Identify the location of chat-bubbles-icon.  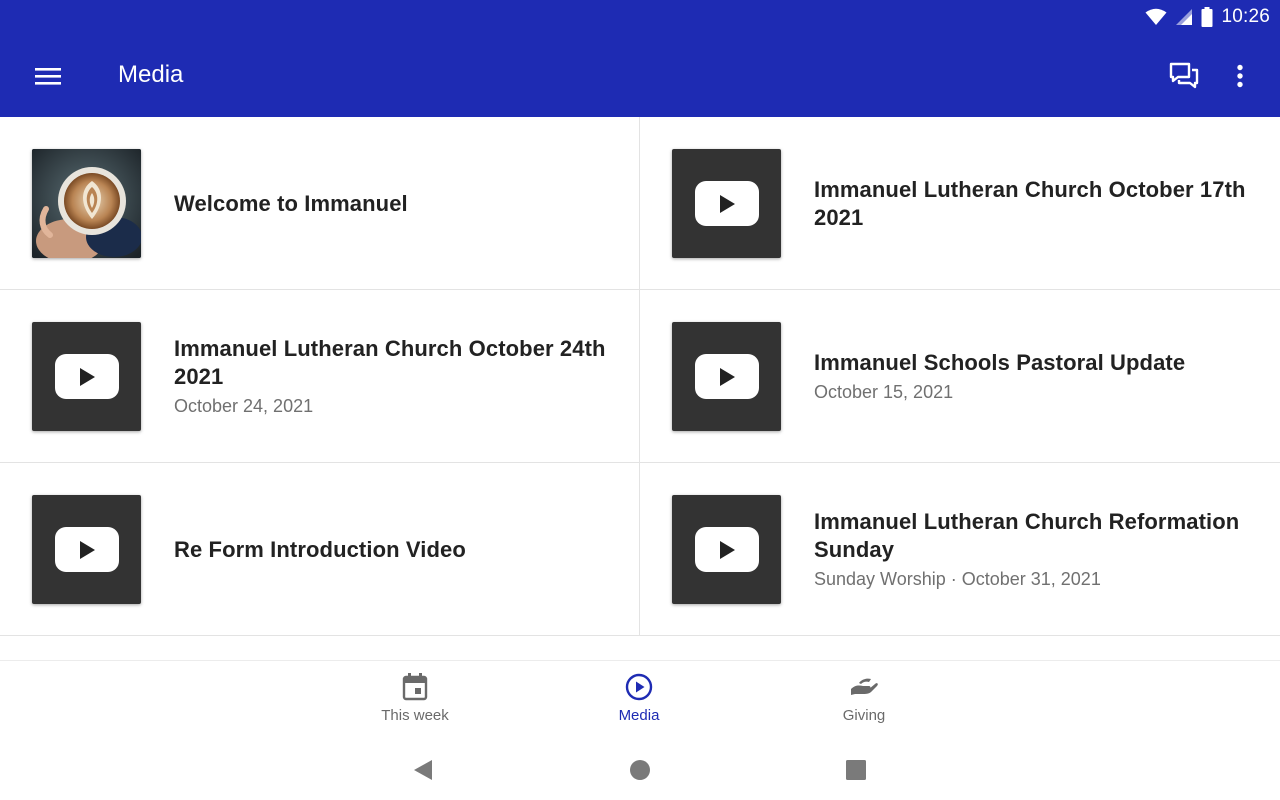
(1184, 75).